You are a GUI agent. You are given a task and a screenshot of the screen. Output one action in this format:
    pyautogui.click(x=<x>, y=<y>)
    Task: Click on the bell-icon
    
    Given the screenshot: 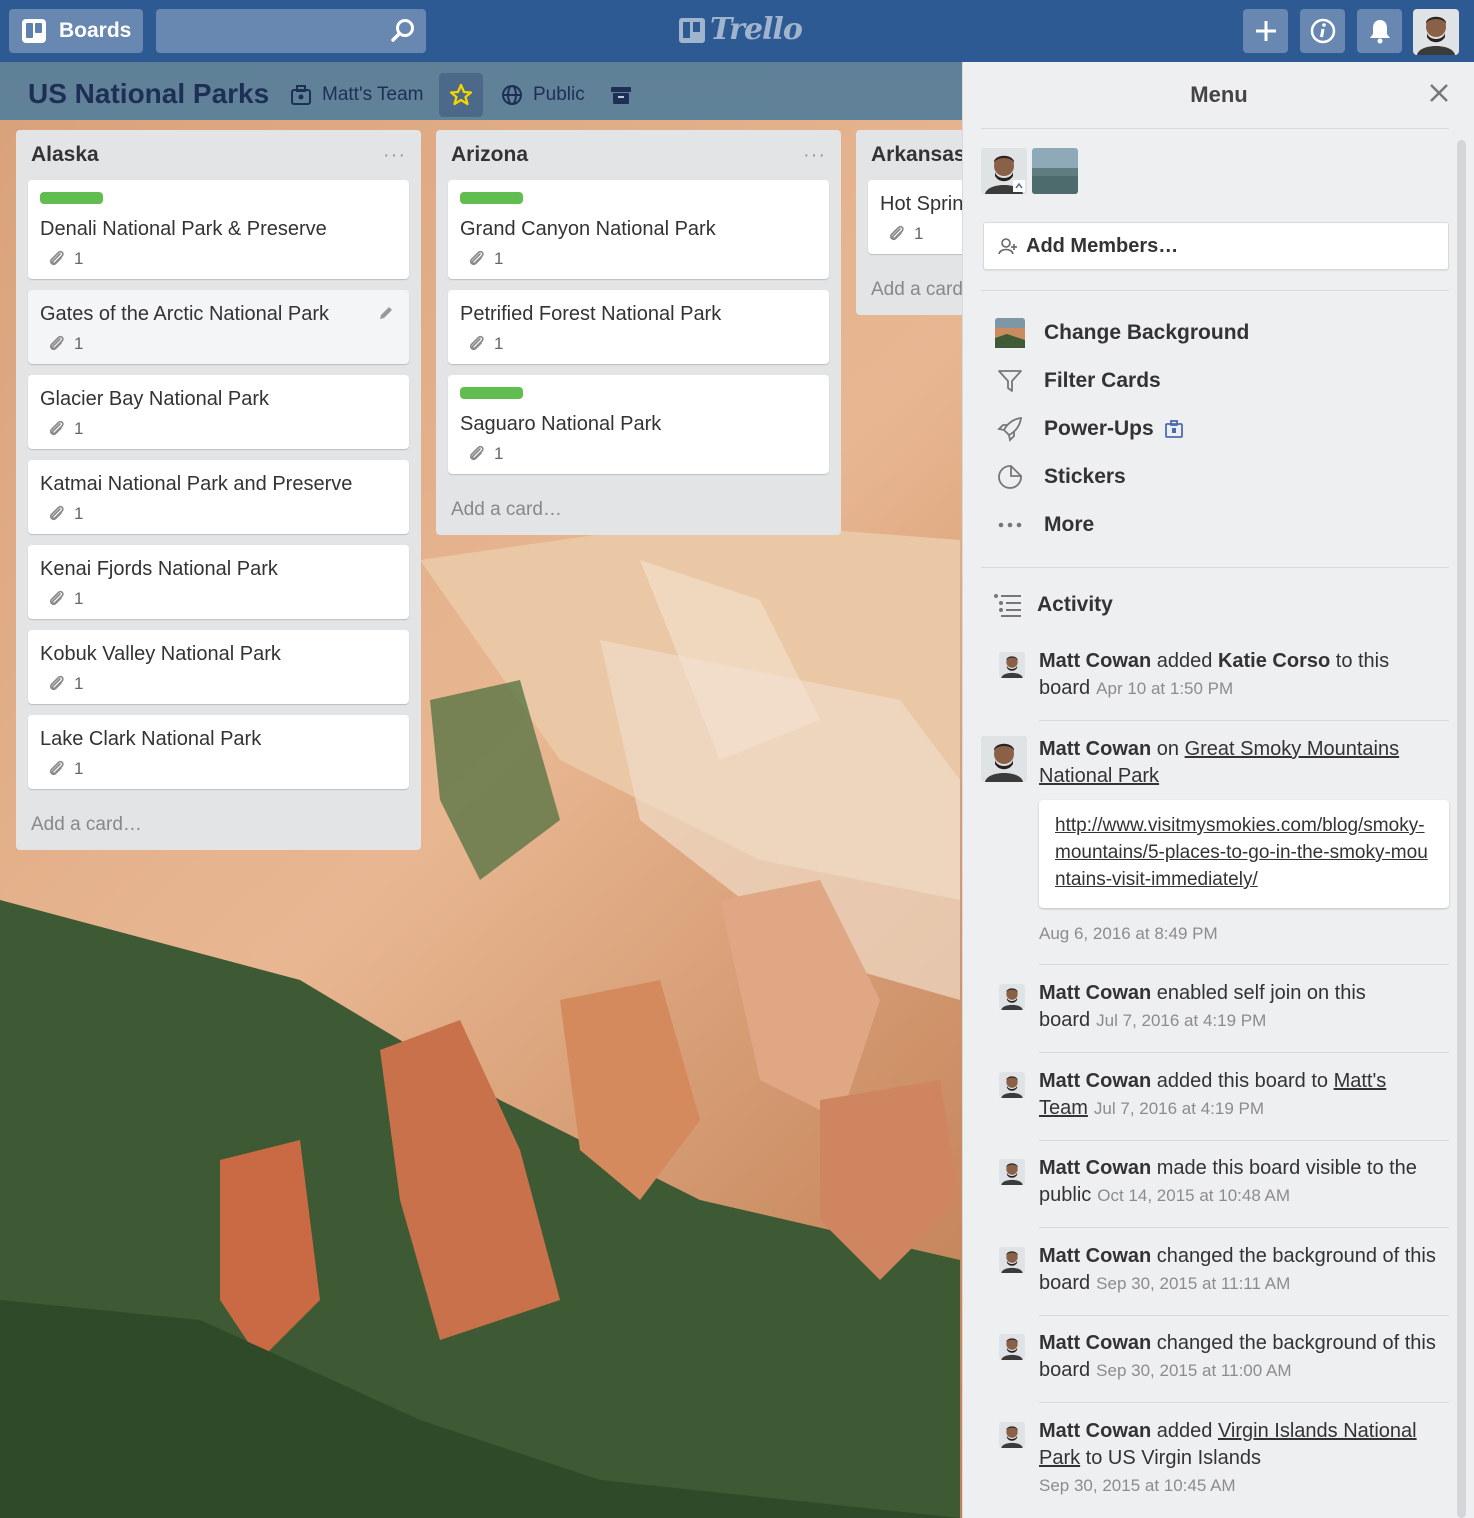 What is the action you would take?
    pyautogui.click(x=1380, y=31)
    